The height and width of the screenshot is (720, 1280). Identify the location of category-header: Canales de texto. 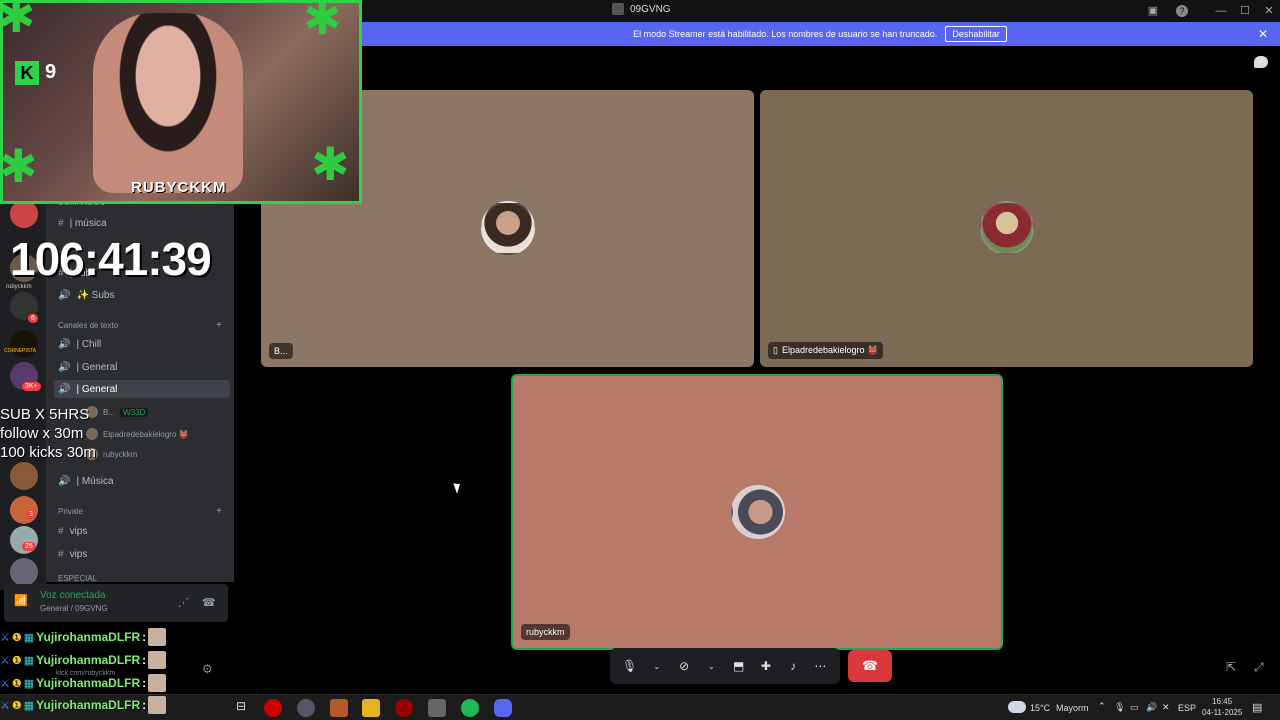
(88, 325).